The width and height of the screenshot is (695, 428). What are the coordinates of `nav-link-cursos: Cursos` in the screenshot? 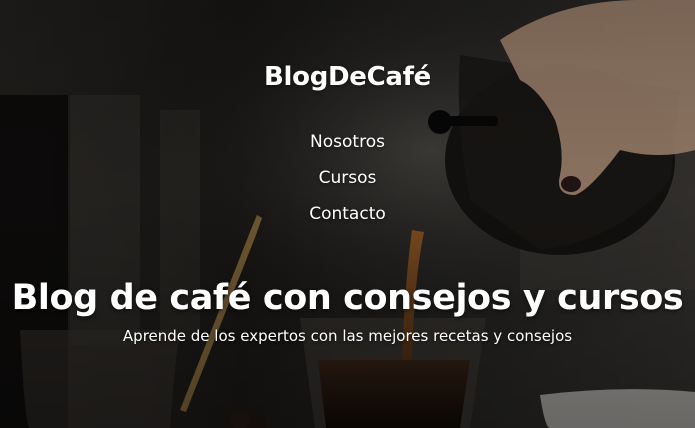 It's located at (348, 178).